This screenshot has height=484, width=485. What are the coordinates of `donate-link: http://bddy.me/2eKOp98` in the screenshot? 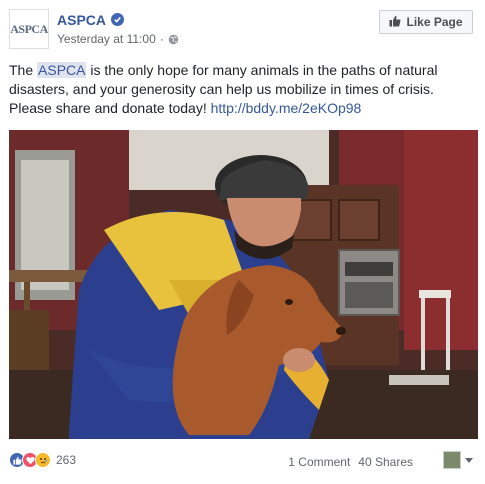 It's located at (286, 108).